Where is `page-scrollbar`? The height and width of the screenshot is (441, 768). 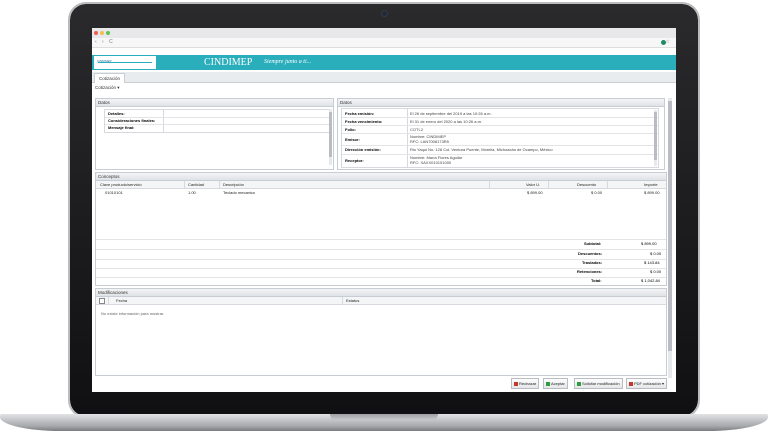 page-scrollbar is located at coordinates (670, 238).